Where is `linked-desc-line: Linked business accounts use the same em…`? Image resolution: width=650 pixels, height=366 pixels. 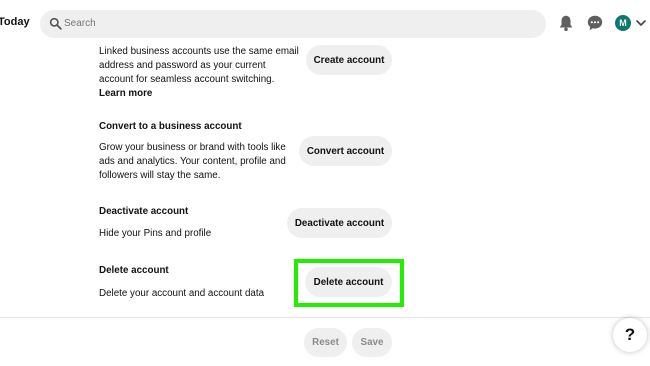
linked-desc-line: Linked business accounts use the same em… is located at coordinates (199, 51).